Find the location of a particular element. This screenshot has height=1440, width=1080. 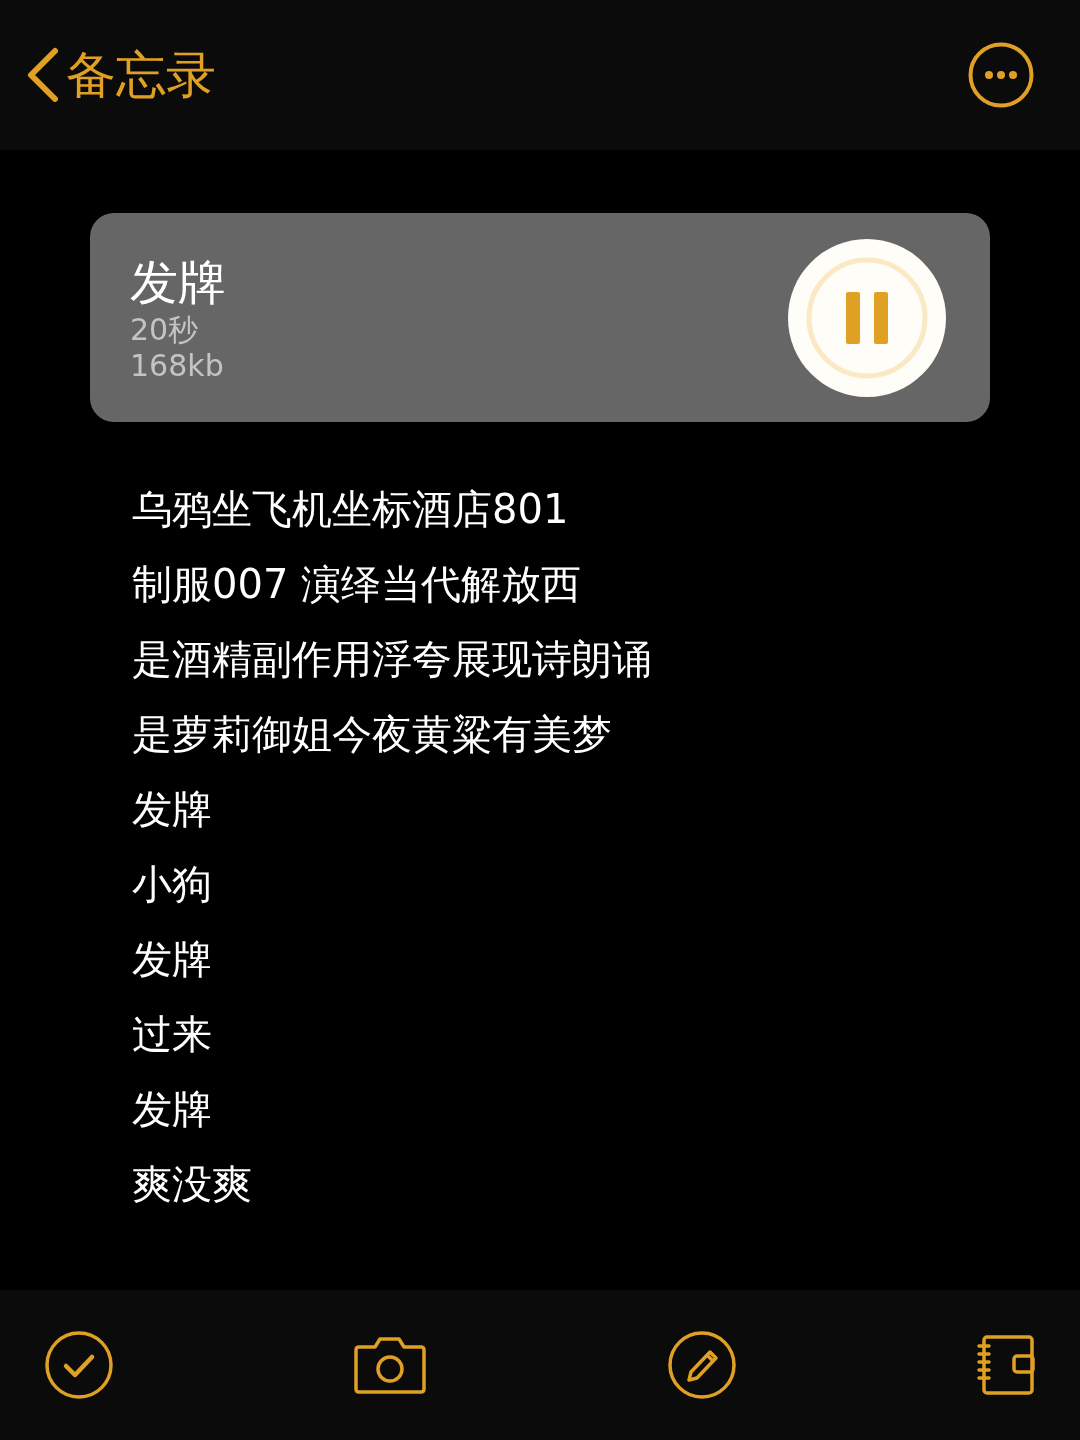

note-line: 是酒精副作用浮夸展现诗朗诵 is located at coordinates (392, 659).